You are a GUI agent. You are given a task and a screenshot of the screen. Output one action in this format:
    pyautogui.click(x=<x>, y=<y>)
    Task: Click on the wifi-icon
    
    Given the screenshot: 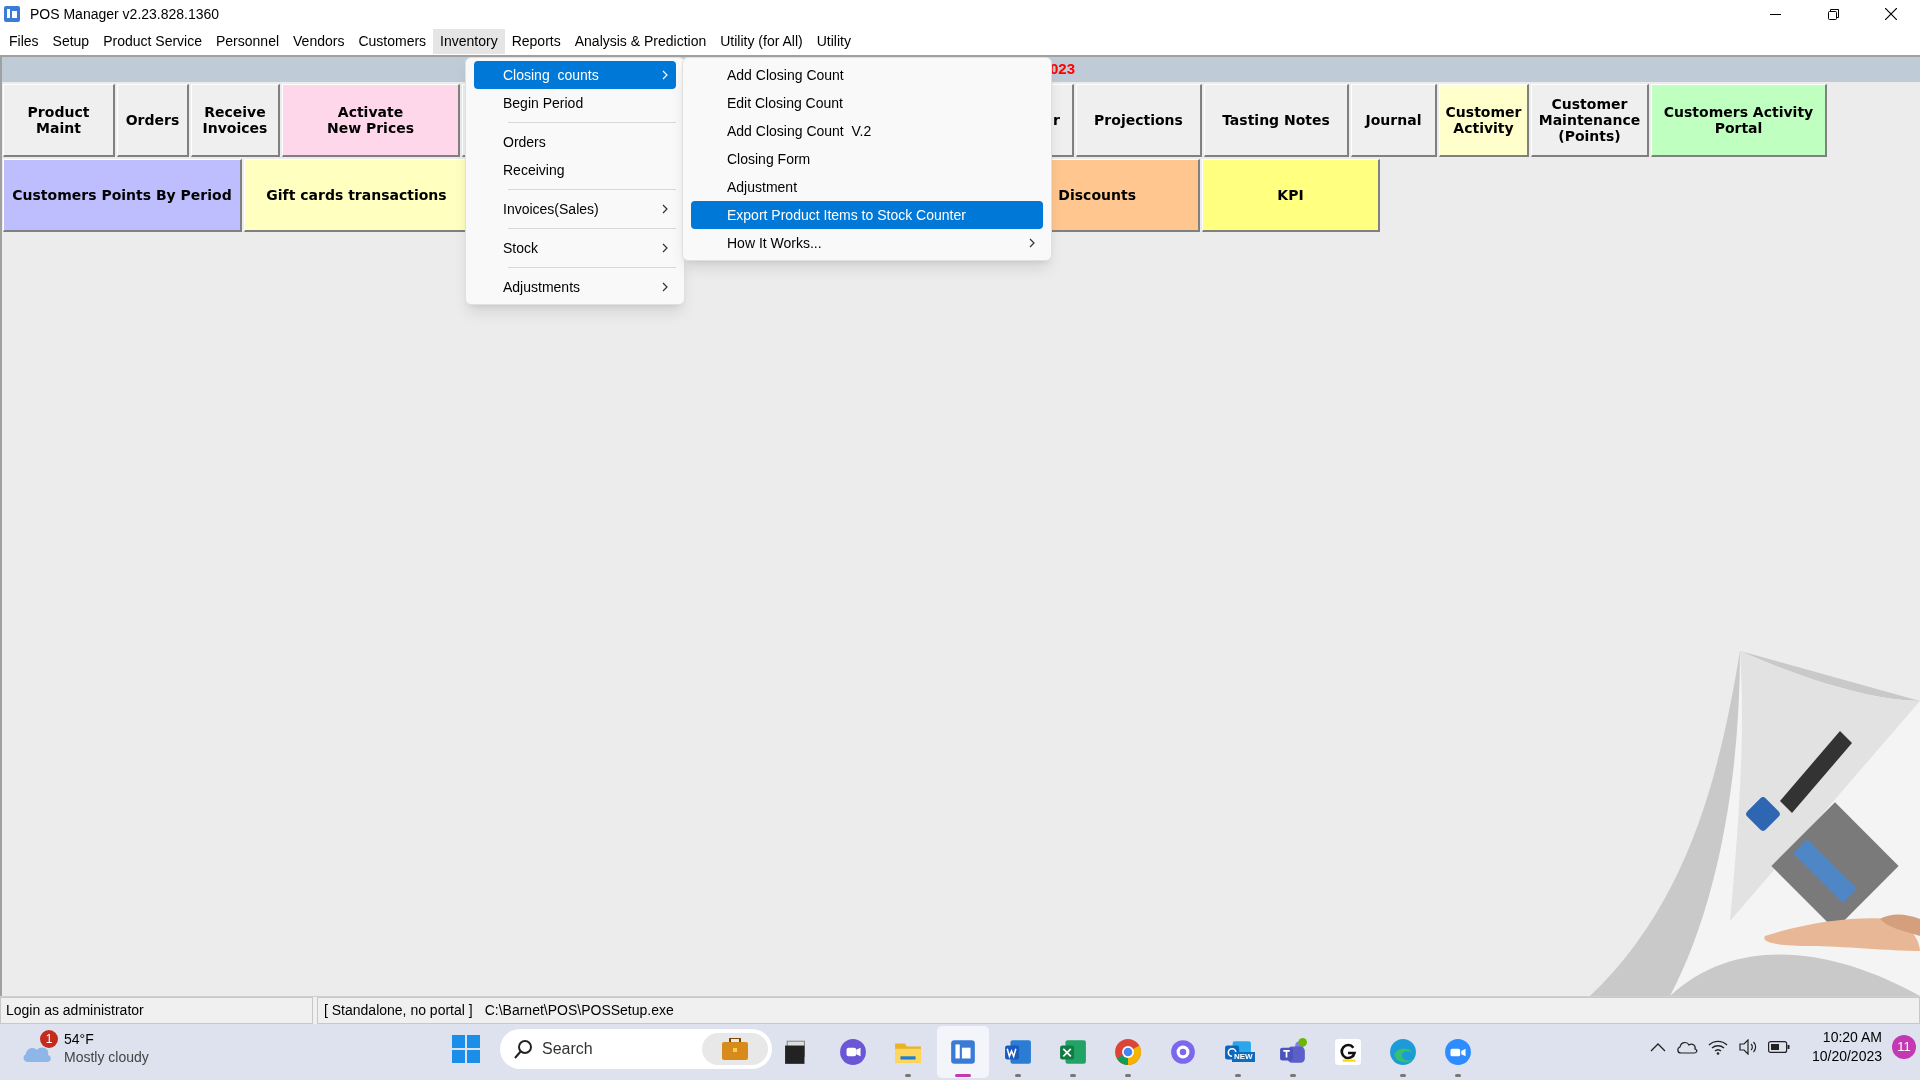 What is the action you would take?
    pyautogui.click(x=1717, y=1047)
    